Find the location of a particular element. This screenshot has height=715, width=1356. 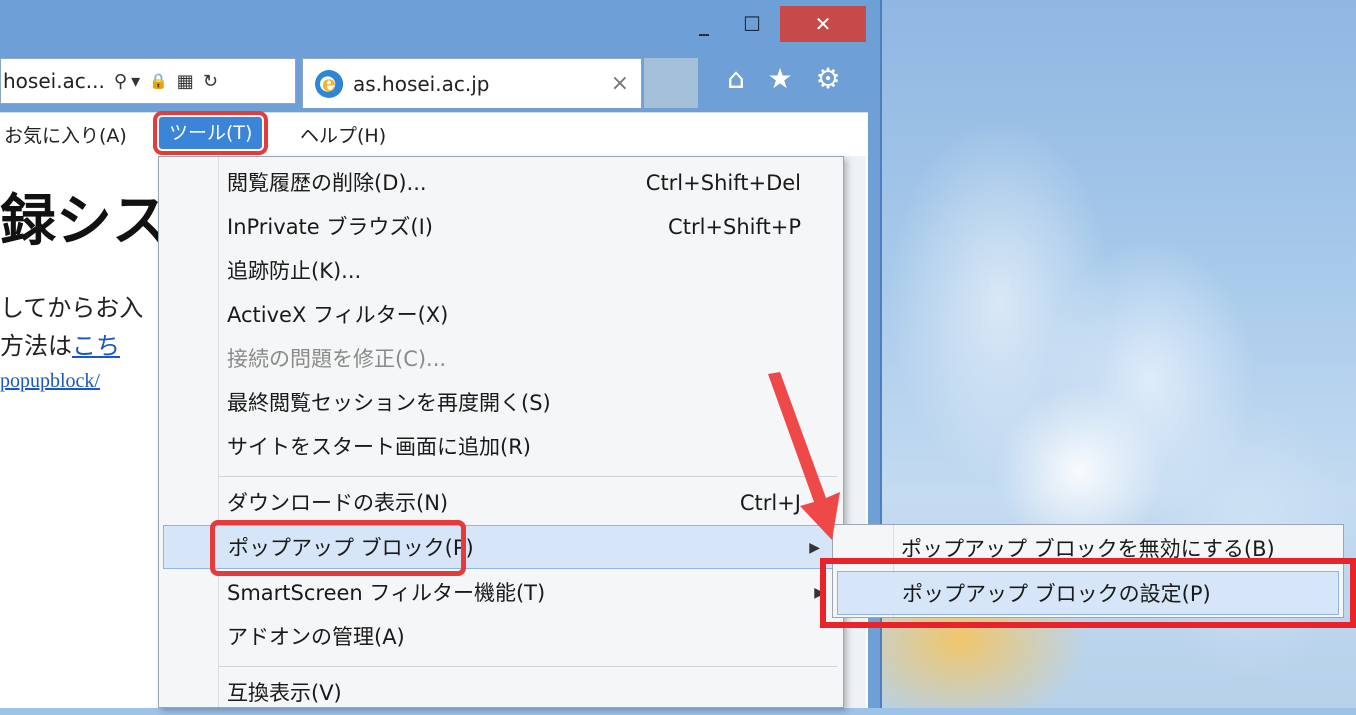

menu-item-add-to-start: サイトをスタート画面に追加(R) is located at coordinates (501, 447).